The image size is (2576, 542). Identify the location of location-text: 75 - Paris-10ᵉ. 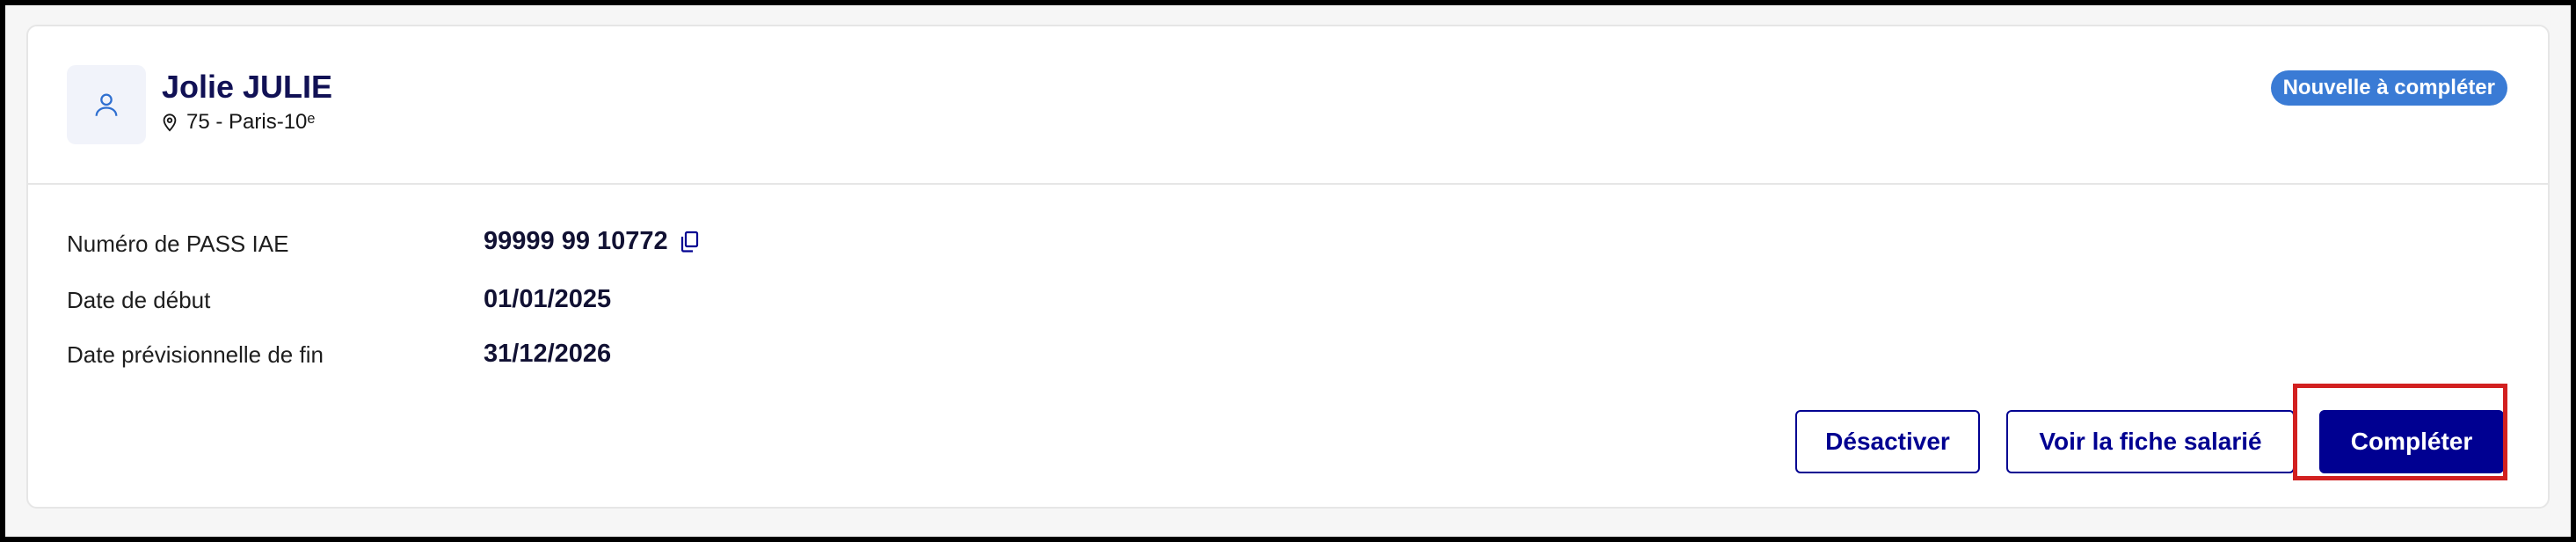
(251, 122).